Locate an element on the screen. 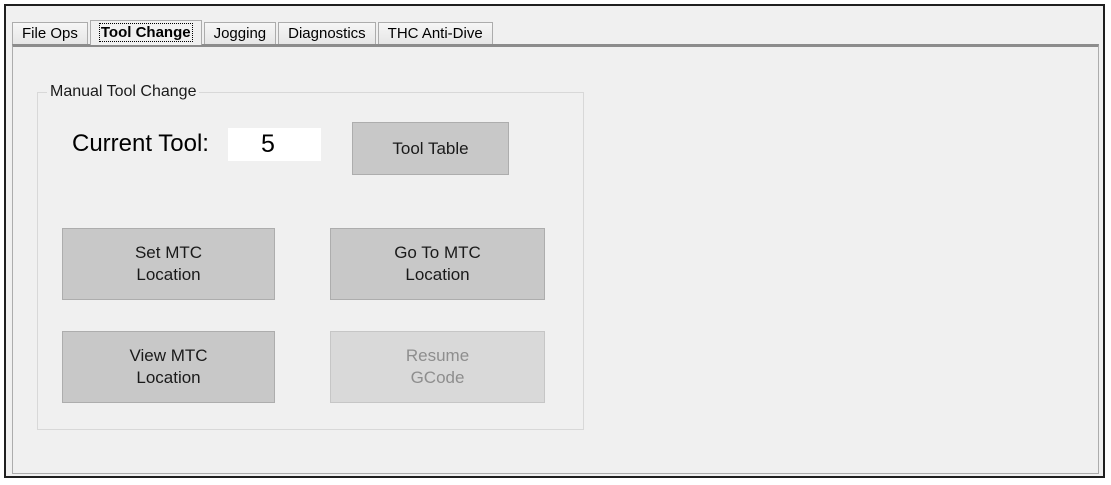 This screenshot has height=485, width=1111. tab-file-ops-label: File Ops is located at coordinates (50, 33).